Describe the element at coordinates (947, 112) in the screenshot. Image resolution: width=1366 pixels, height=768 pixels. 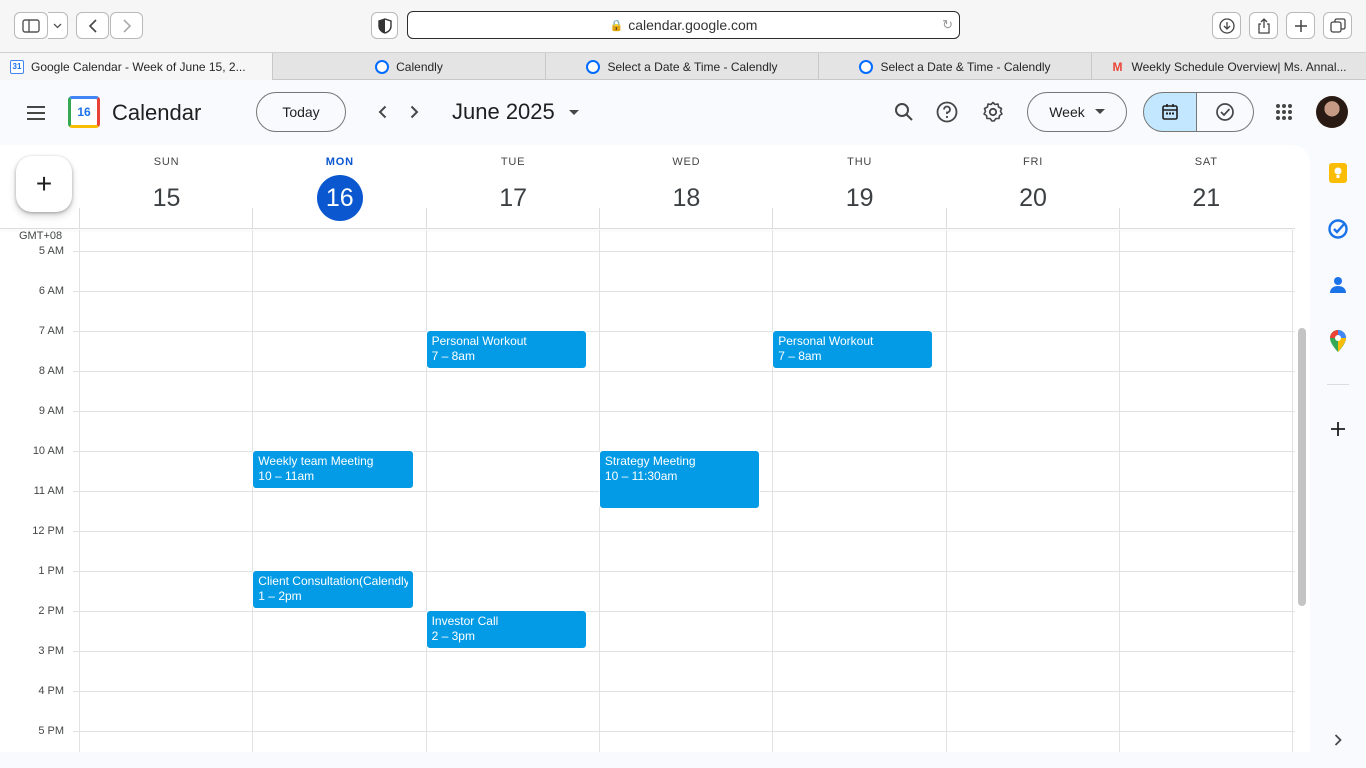
I see `help-icon` at that location.